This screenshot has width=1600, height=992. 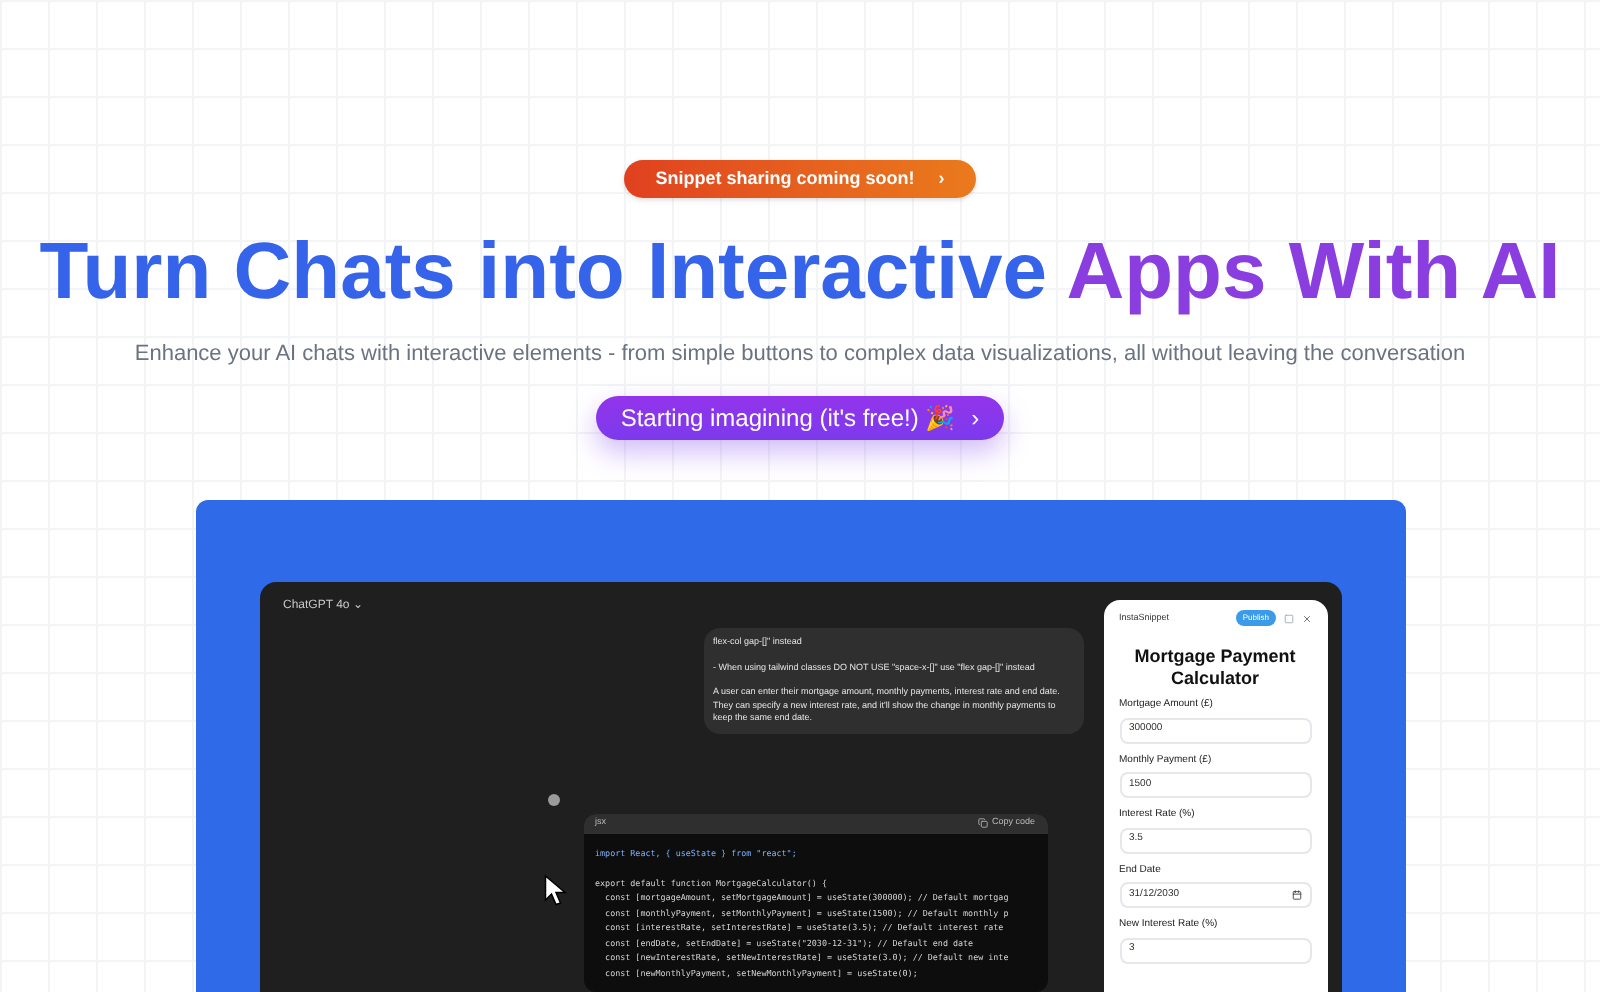 What do you see at coordinates (800, 179) in the screenshot?
I see `announcement-badge: Snippet sharing coming soon! ›` at bounding box center [800, 179].